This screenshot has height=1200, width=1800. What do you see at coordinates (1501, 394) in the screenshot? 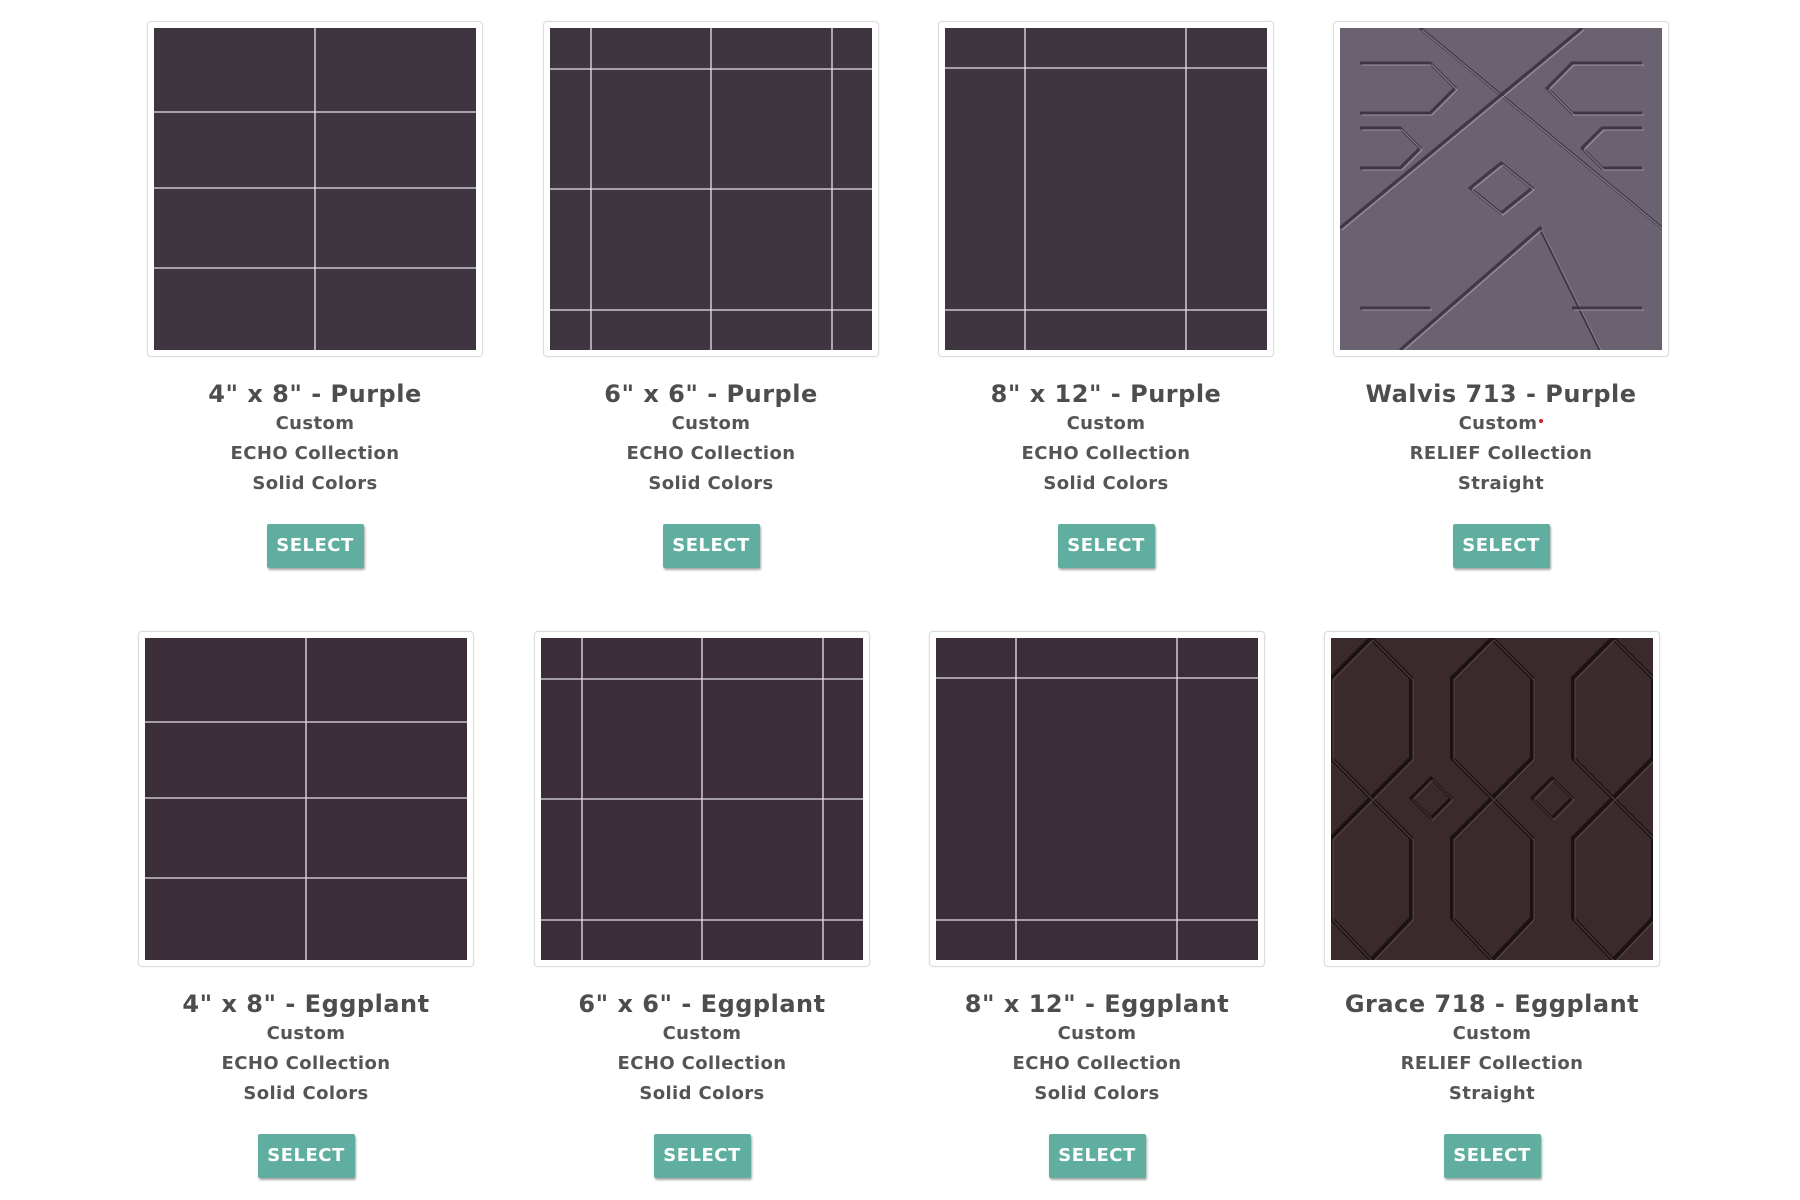
I see `product-title: Walvis 713 - Purple` at bounding box center [1501, 394].